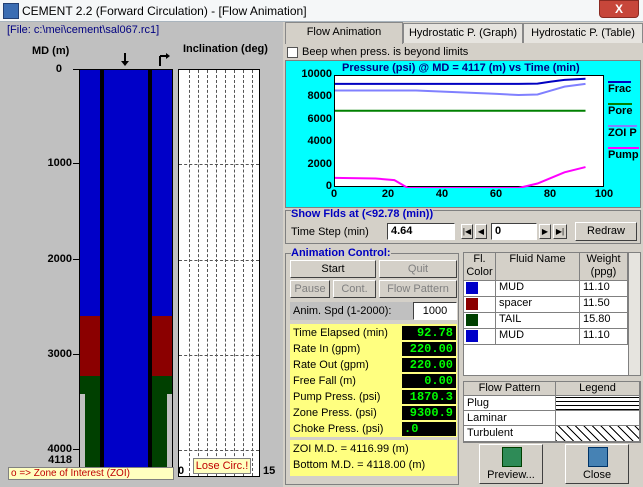 This screenshot has height=487, width=643. I want to click on legend-turbulent-label: Turbulent, so click(510, 434).